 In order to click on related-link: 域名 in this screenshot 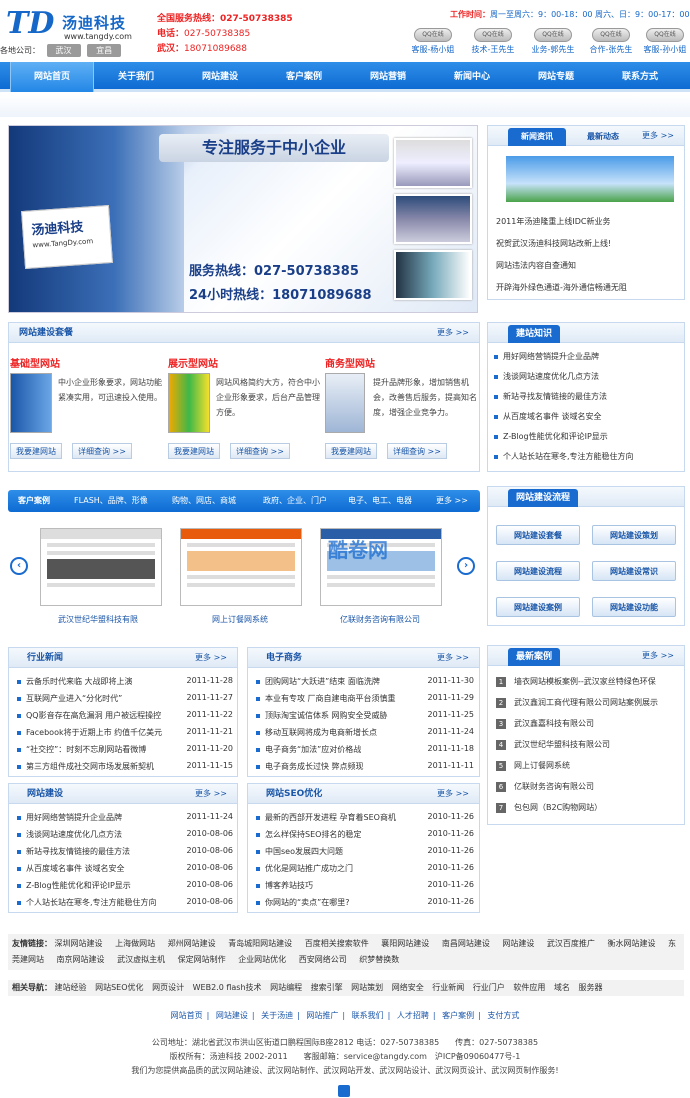, I will do `click(562, 987)`.